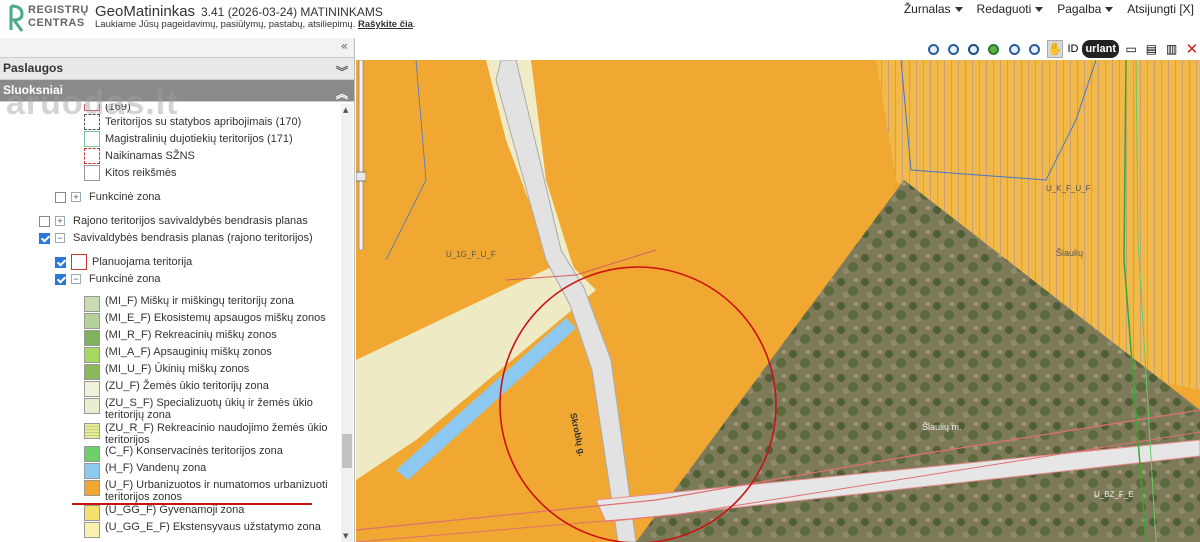  Describe the element at coordinates (1160, 9) in the screenshot. I see `menu-atsijungti: Atsijungti [X]` at that location.